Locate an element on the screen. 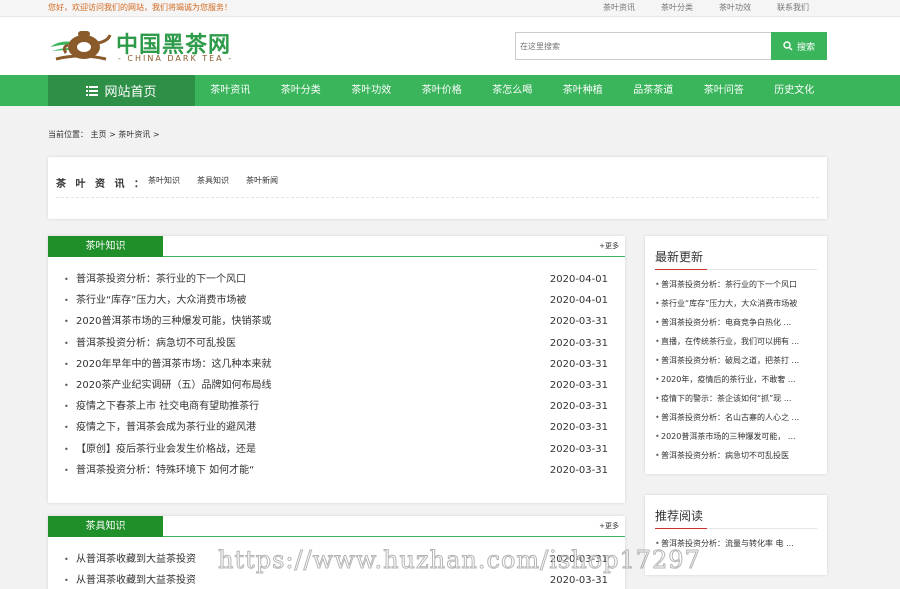 The image size is (900, 589). nav-home: 网站首页 is located at coordinates (121, 90).